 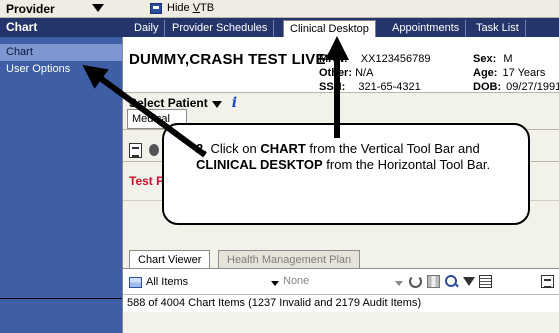 I want to click on mrn-field: MRN: XX123456789, so click(x=375, y=59).